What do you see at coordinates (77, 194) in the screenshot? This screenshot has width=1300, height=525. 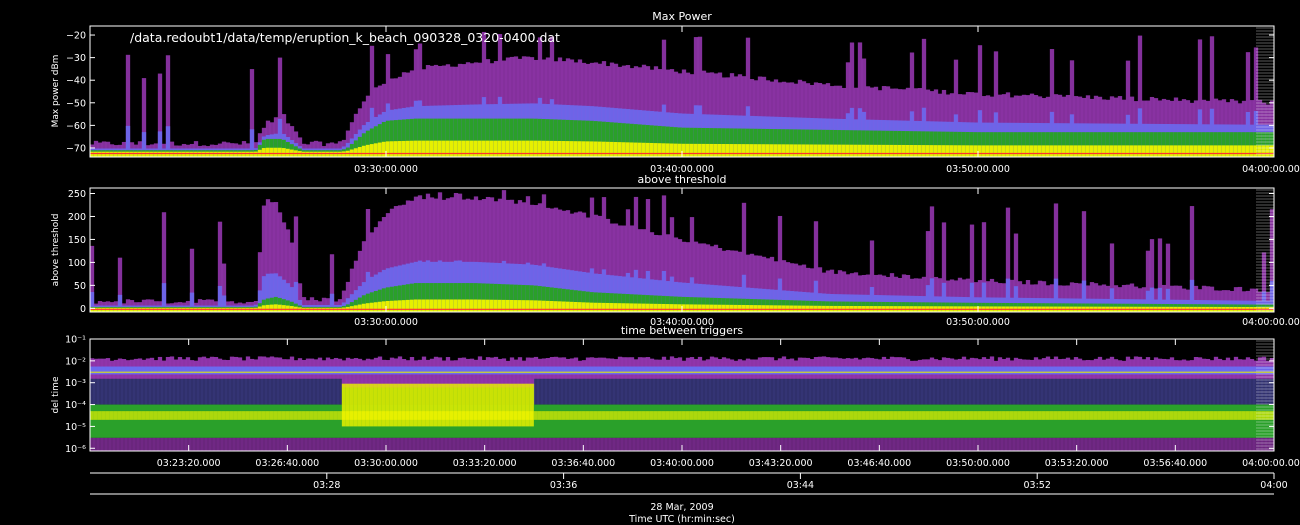 I see `y-tick-label: 250` at bounding box center [77, 194].